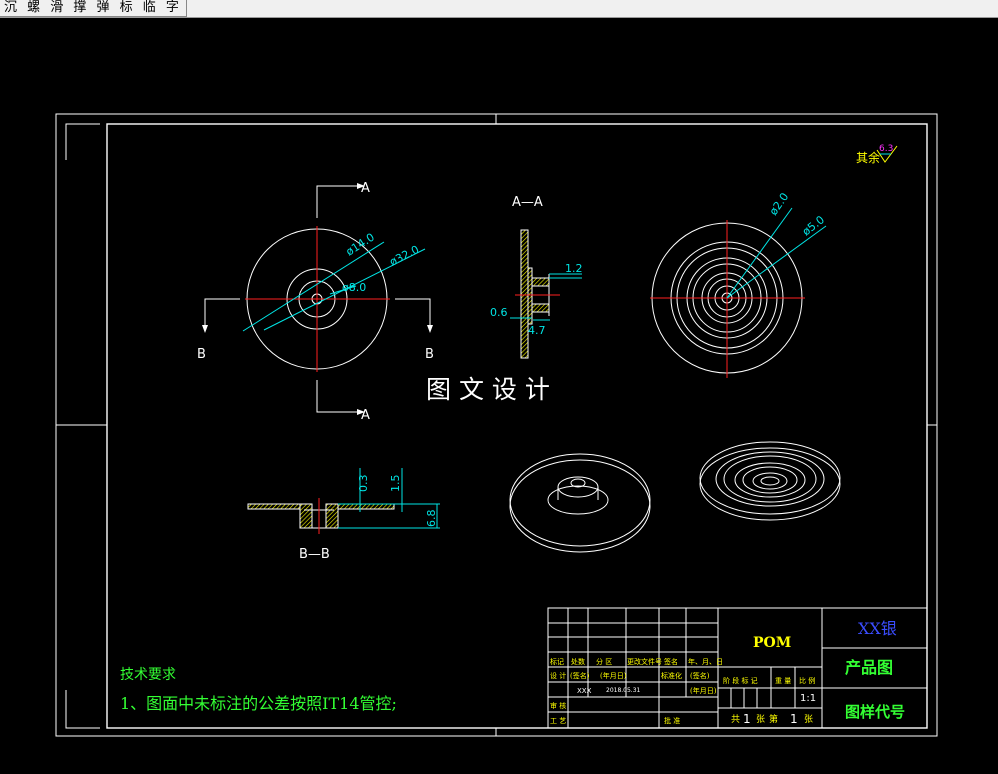 The height and width of the screenshot is (774, 998). I want to click on right-view: ø2.0 ø5.0, so click(738, 284).